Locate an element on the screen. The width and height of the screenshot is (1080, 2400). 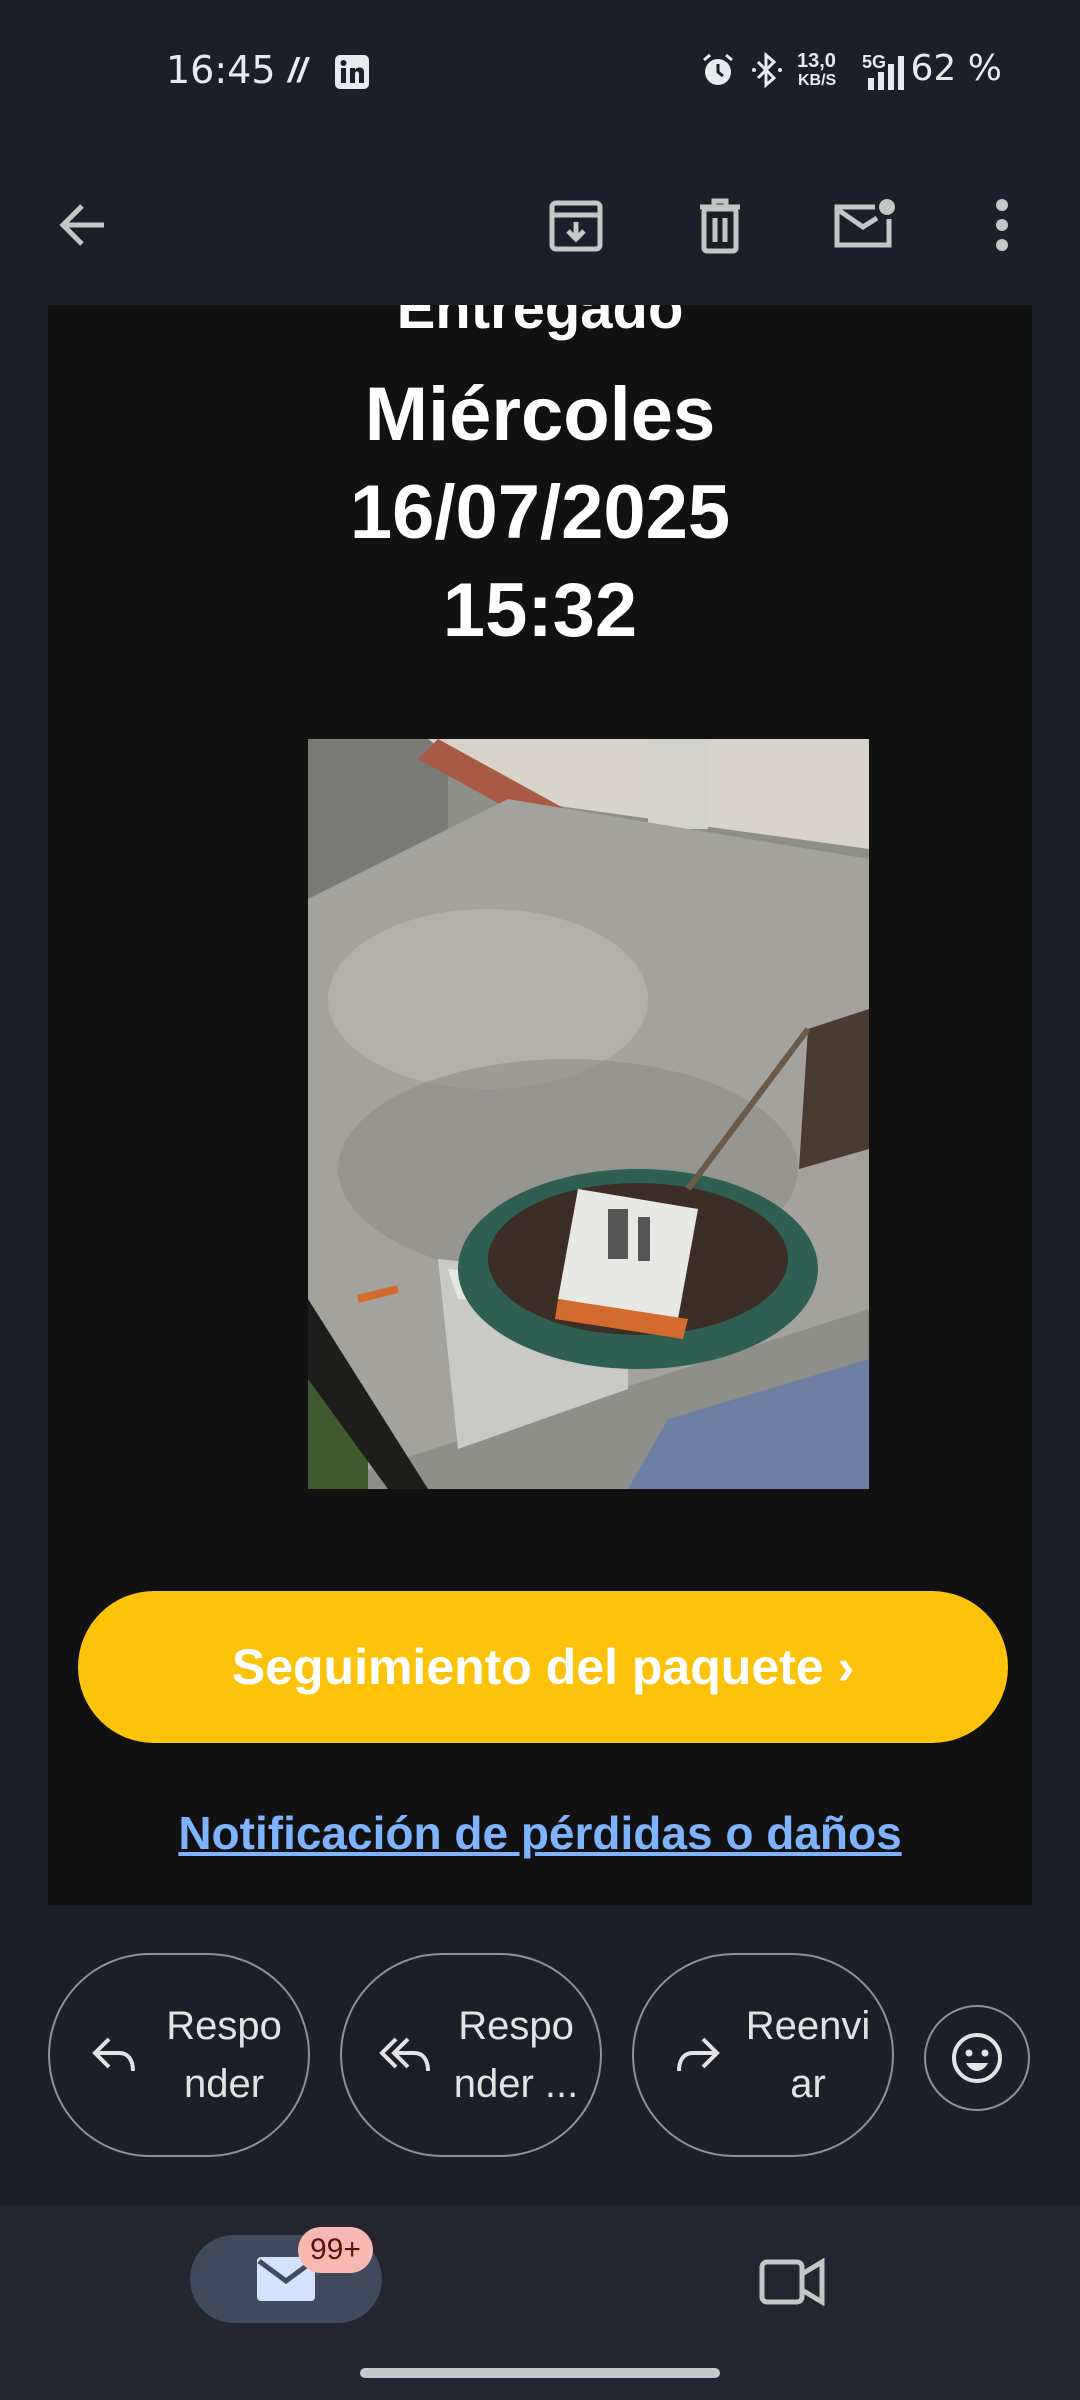
status-time: 16:45 is located at coordinates (221, 70).